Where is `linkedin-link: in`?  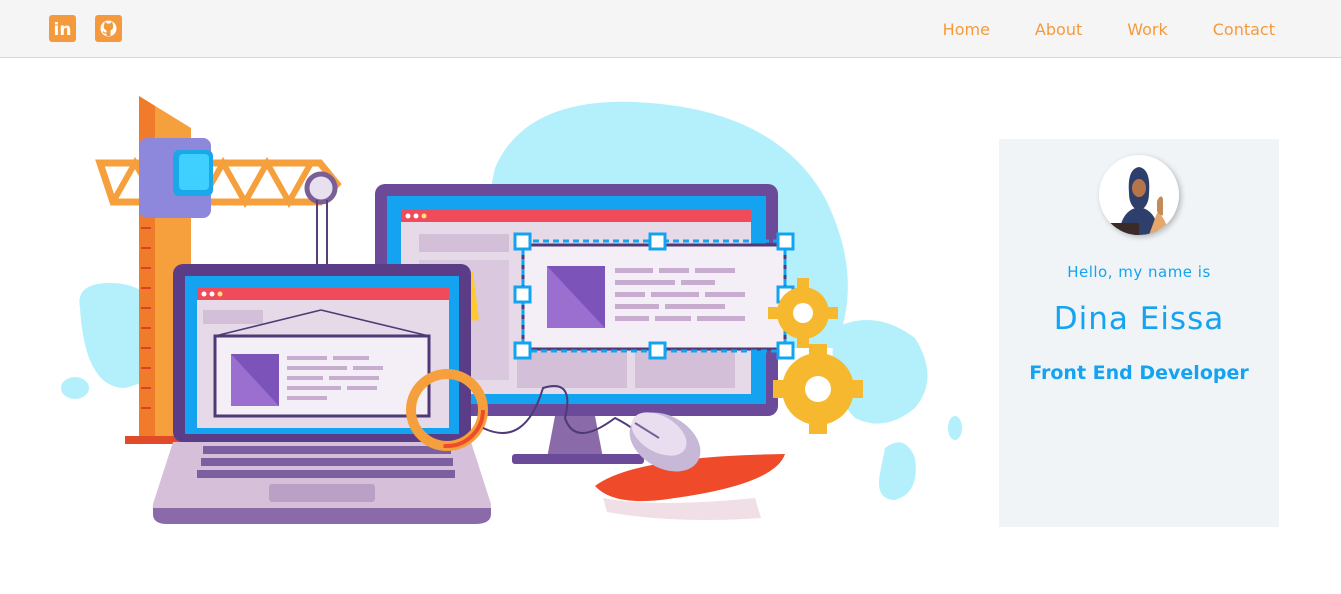
linkedin-link: in is located at coordinates (62, 28).